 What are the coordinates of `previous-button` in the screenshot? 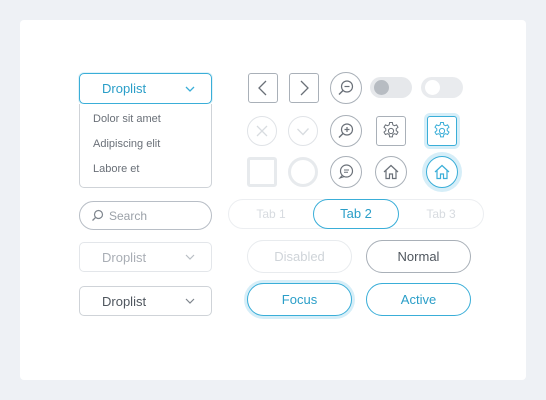 It's located at (263, 88).